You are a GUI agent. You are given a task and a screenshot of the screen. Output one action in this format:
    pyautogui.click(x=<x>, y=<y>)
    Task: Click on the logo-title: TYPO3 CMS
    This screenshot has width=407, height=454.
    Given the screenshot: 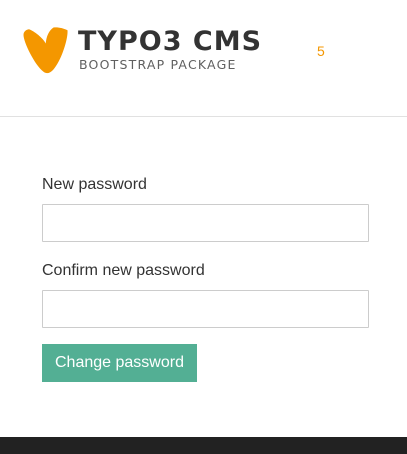 What is the action you would take?
    pyautogui.click(x=170, y=41)
    